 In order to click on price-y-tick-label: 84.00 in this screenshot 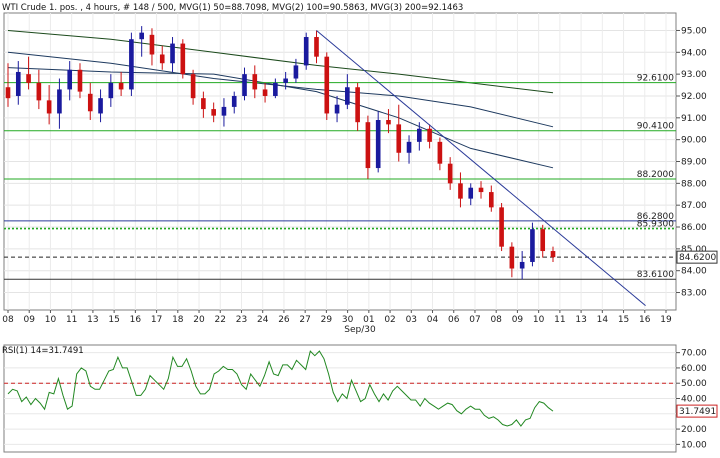, I will do `click(694, 272)`.